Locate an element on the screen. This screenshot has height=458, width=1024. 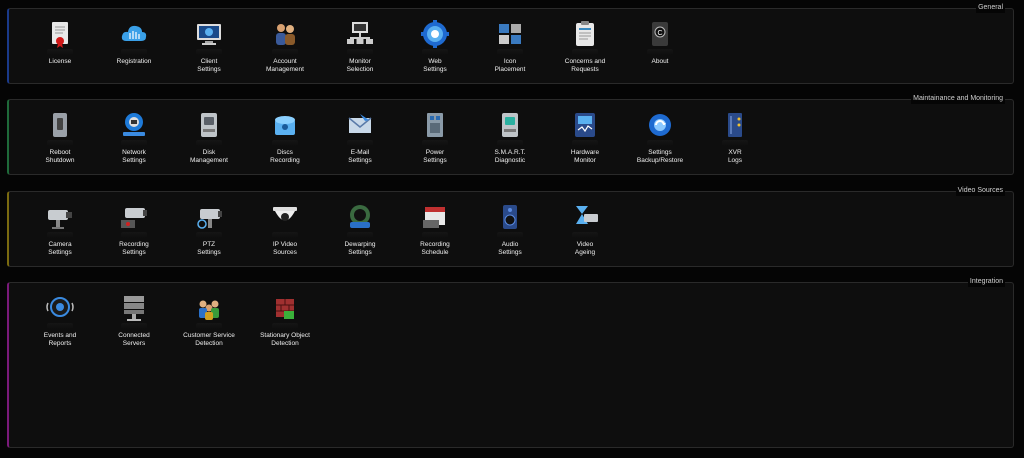
menu-item-video-ageing: Video Ageing is located at coordinates (585, 229).